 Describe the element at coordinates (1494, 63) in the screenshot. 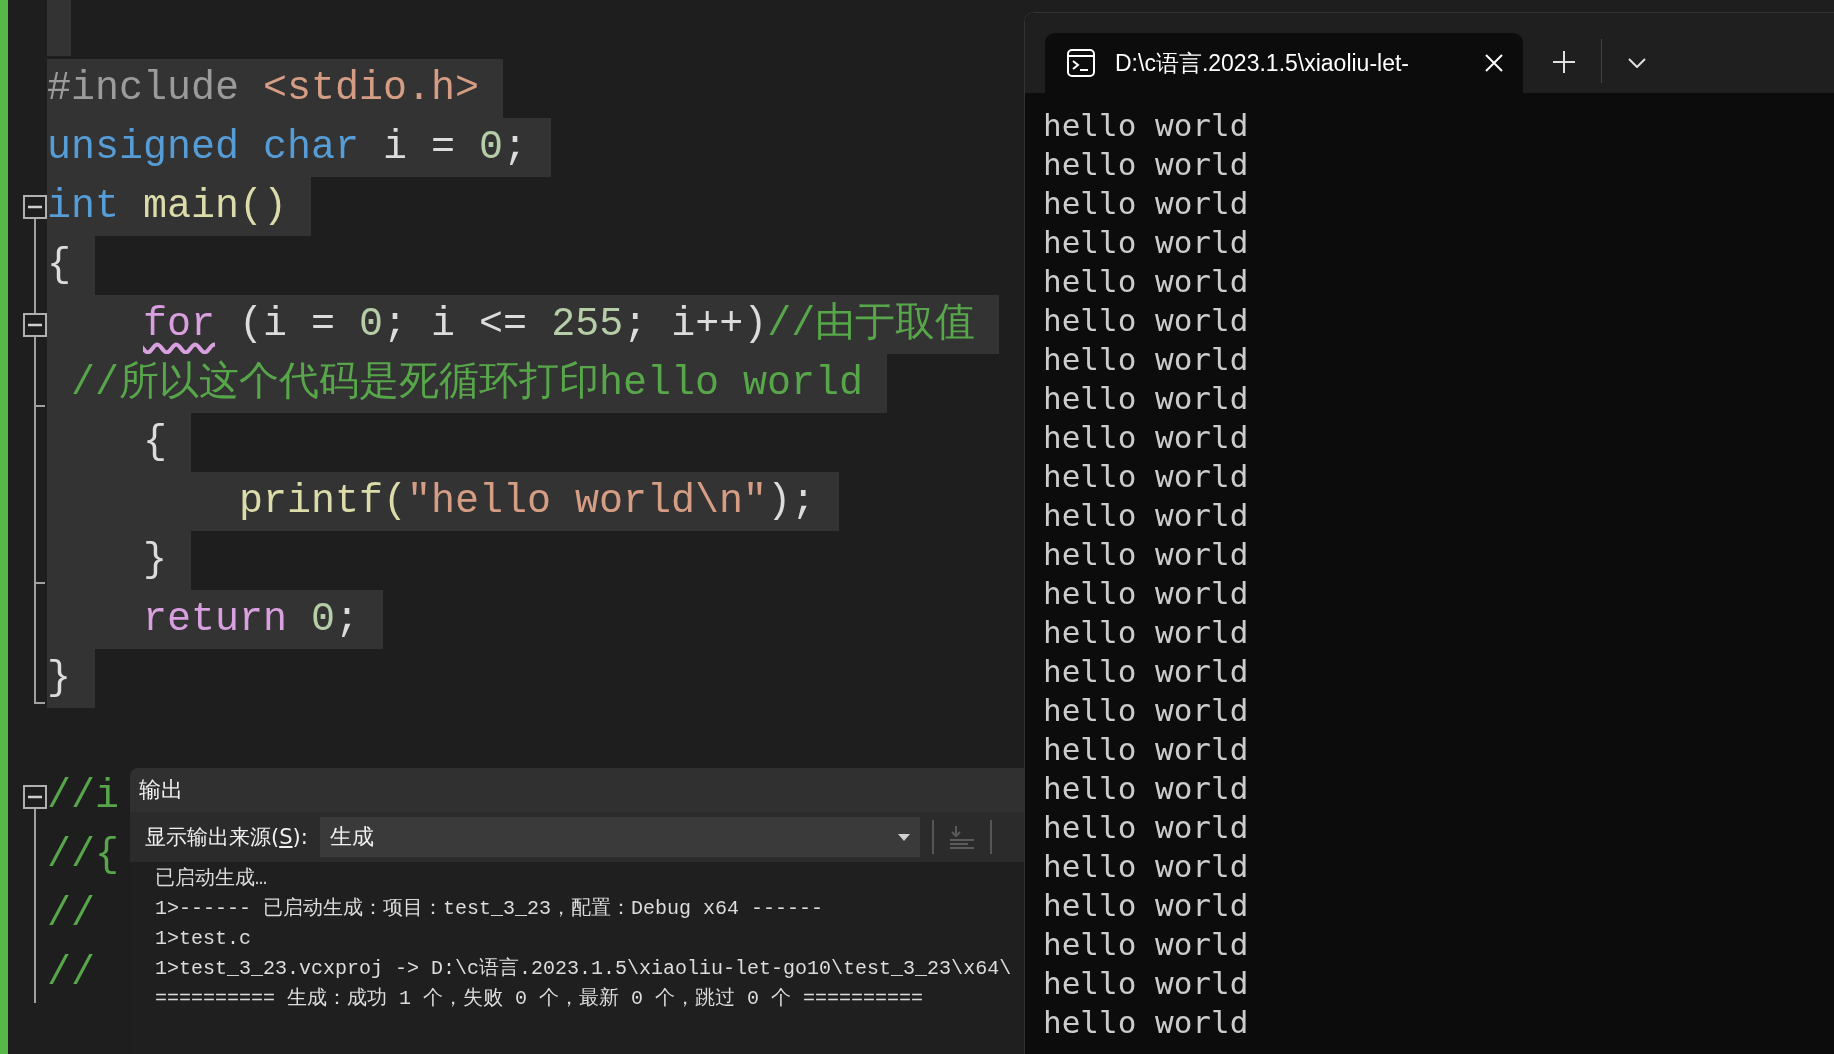

I see `close-icon` at that location.